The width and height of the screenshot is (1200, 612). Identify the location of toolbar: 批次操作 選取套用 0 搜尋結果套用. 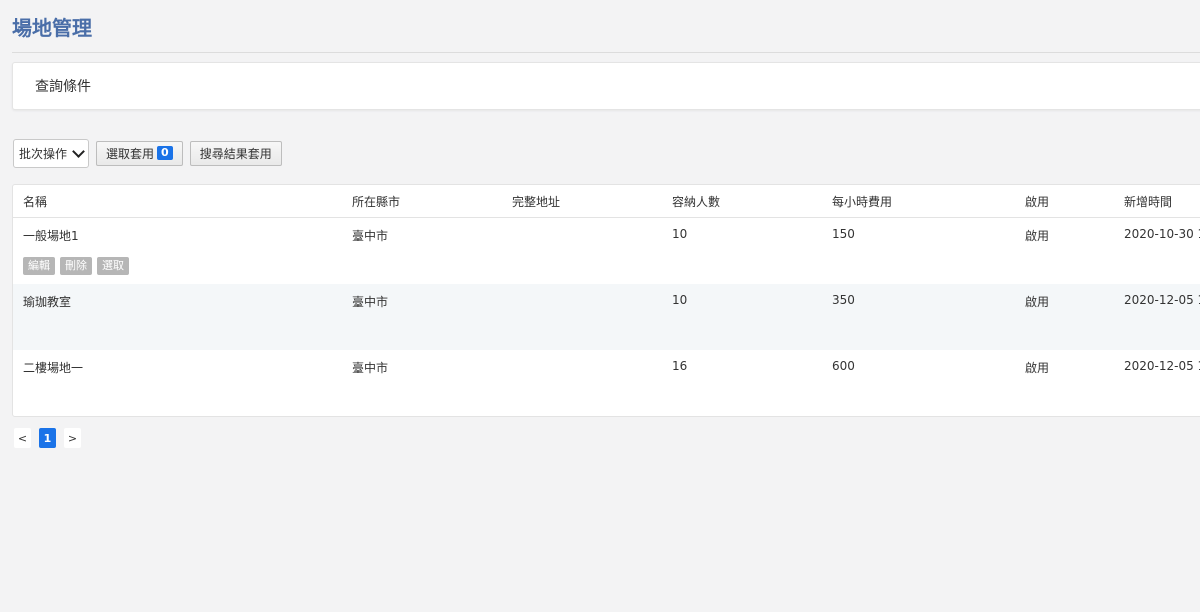
(147, 153).